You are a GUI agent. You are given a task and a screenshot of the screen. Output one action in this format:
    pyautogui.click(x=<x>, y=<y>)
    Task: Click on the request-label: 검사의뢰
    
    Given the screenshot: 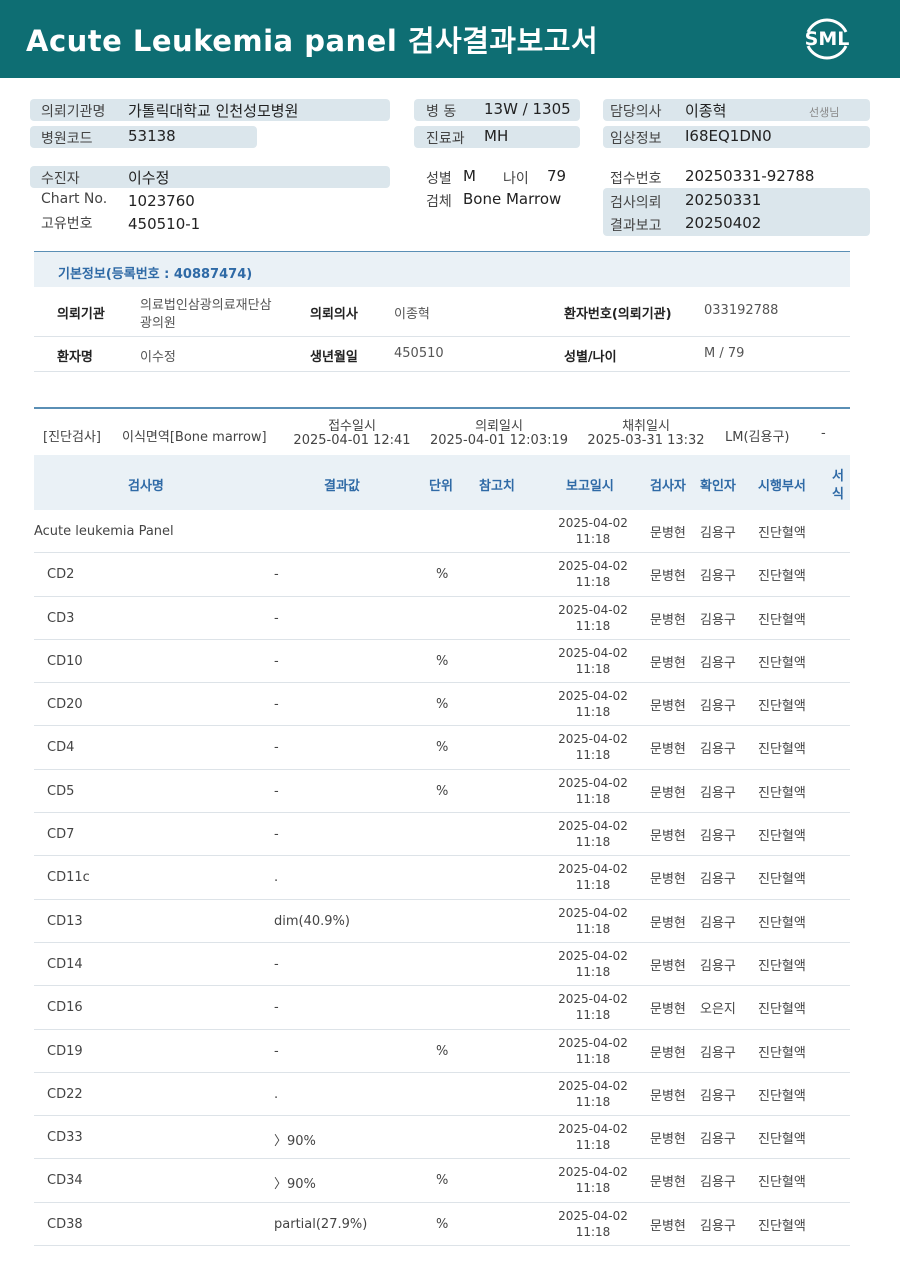 What is the action you would take?
    pyautogui.click(x=636, y=203)
    